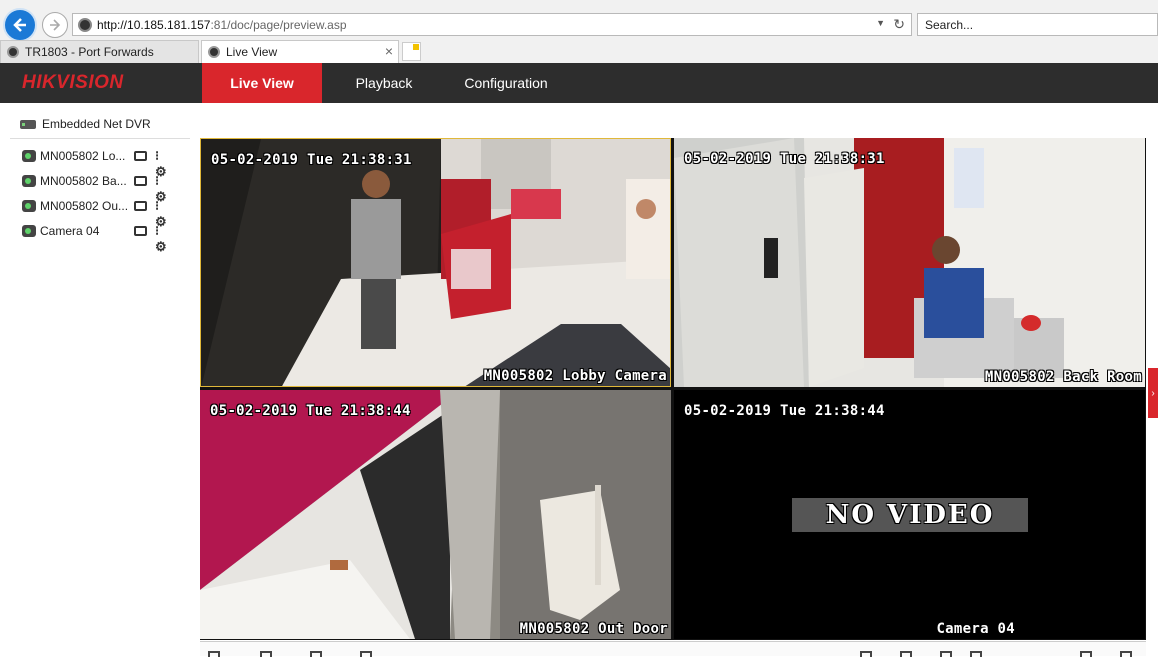  What do you see at coordinates (214, 654) in the screenshot?
I see `window-layout-icon` at bounding box center [214, 654].